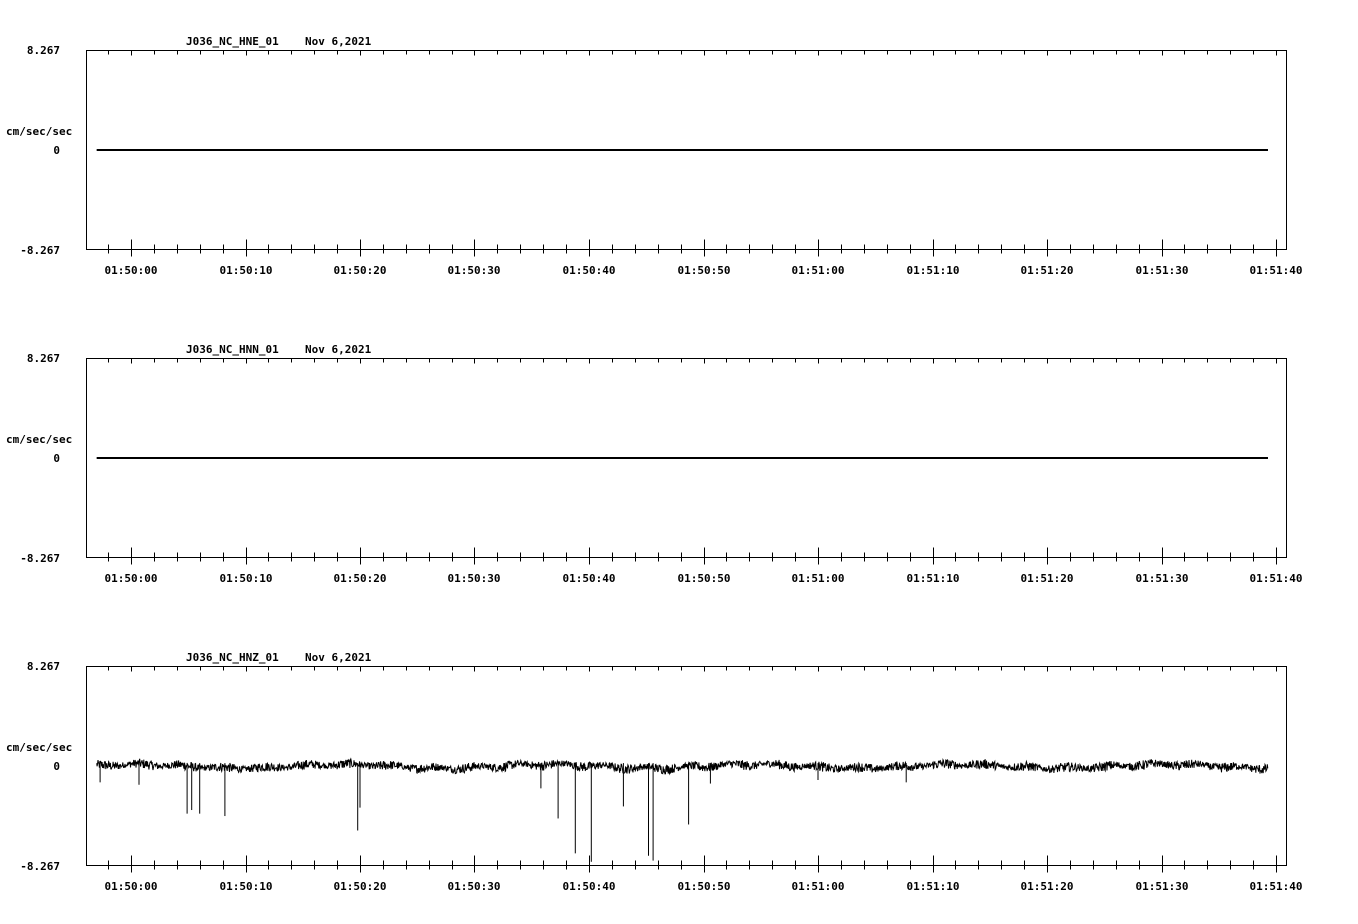  I want to click on station-title: J036_NC_HNZ_01, so click(232, 657).